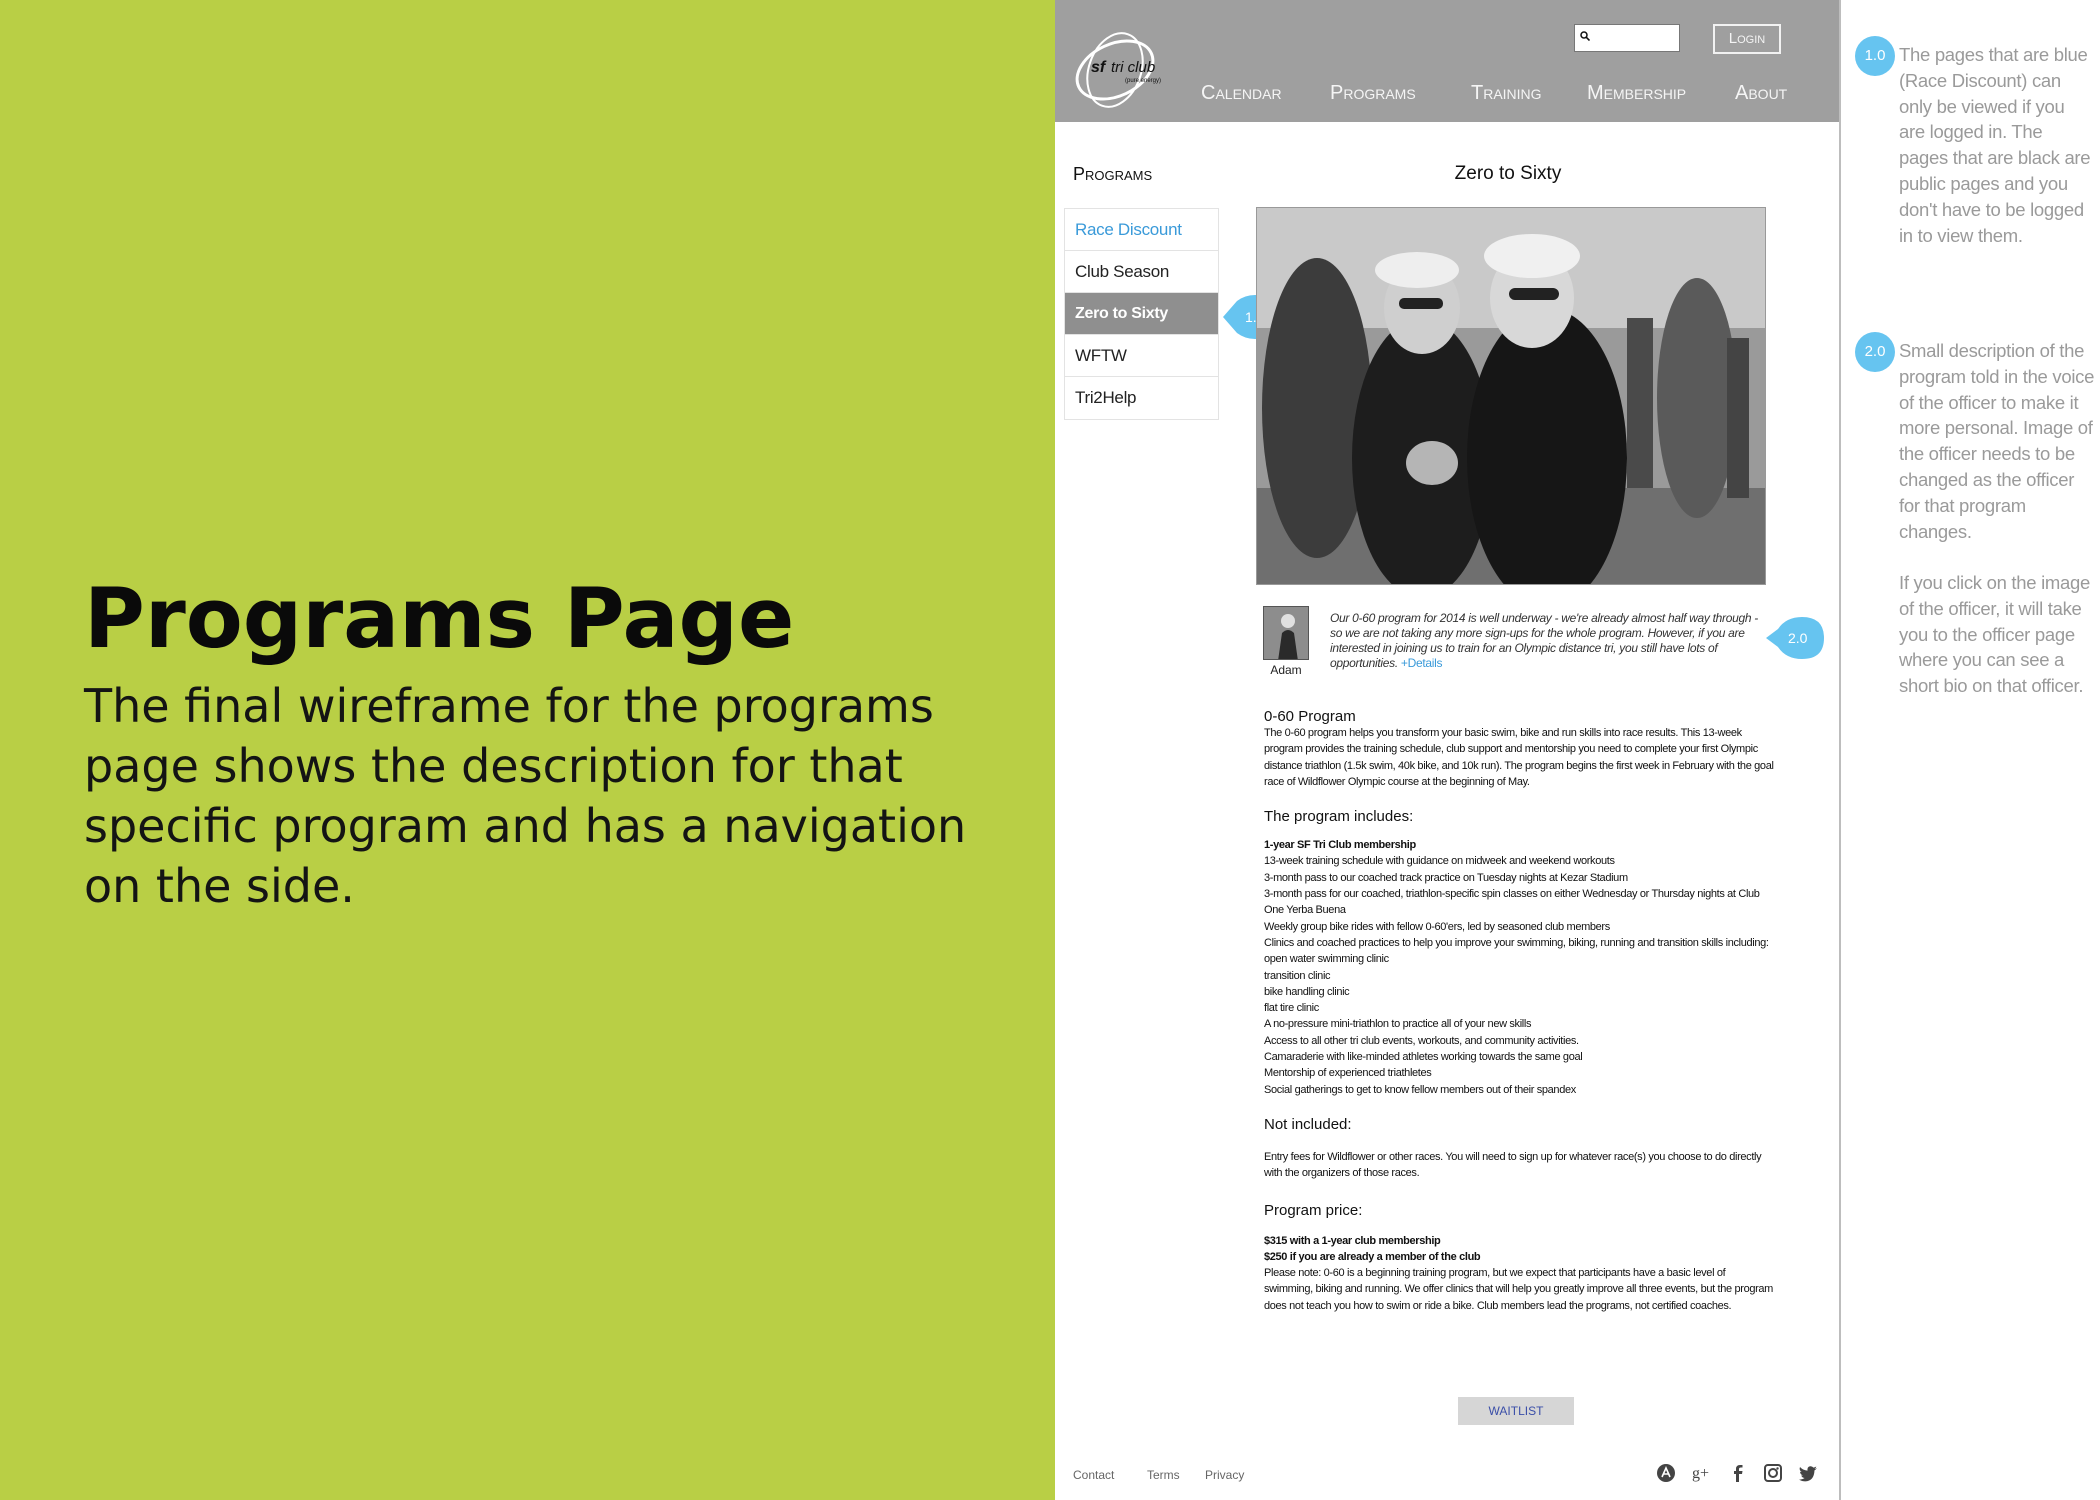  What do you see at coordinates (1297, 975) in the screenshot?
I see `includes-item: transition clinic` at bounding box center [1297, 975].